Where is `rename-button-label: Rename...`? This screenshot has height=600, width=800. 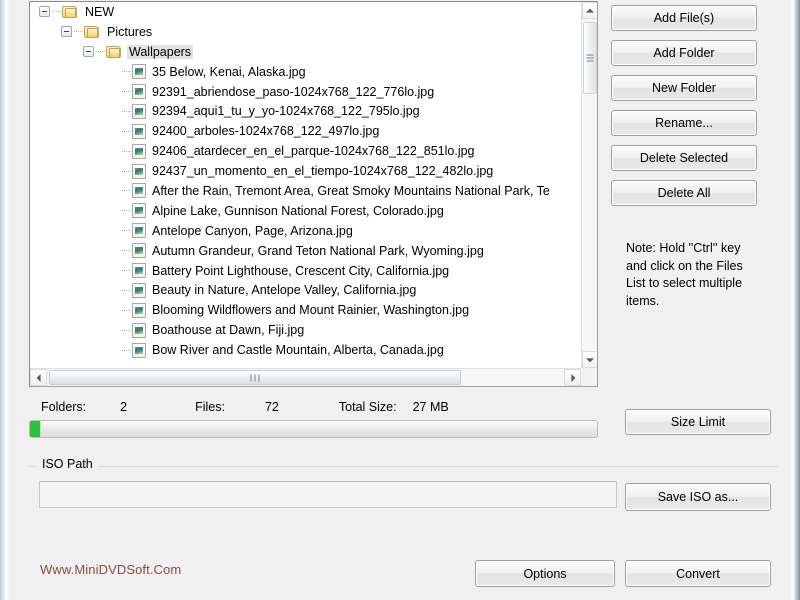
rename-button-label: Rename... is located at coordinates (684, 123).